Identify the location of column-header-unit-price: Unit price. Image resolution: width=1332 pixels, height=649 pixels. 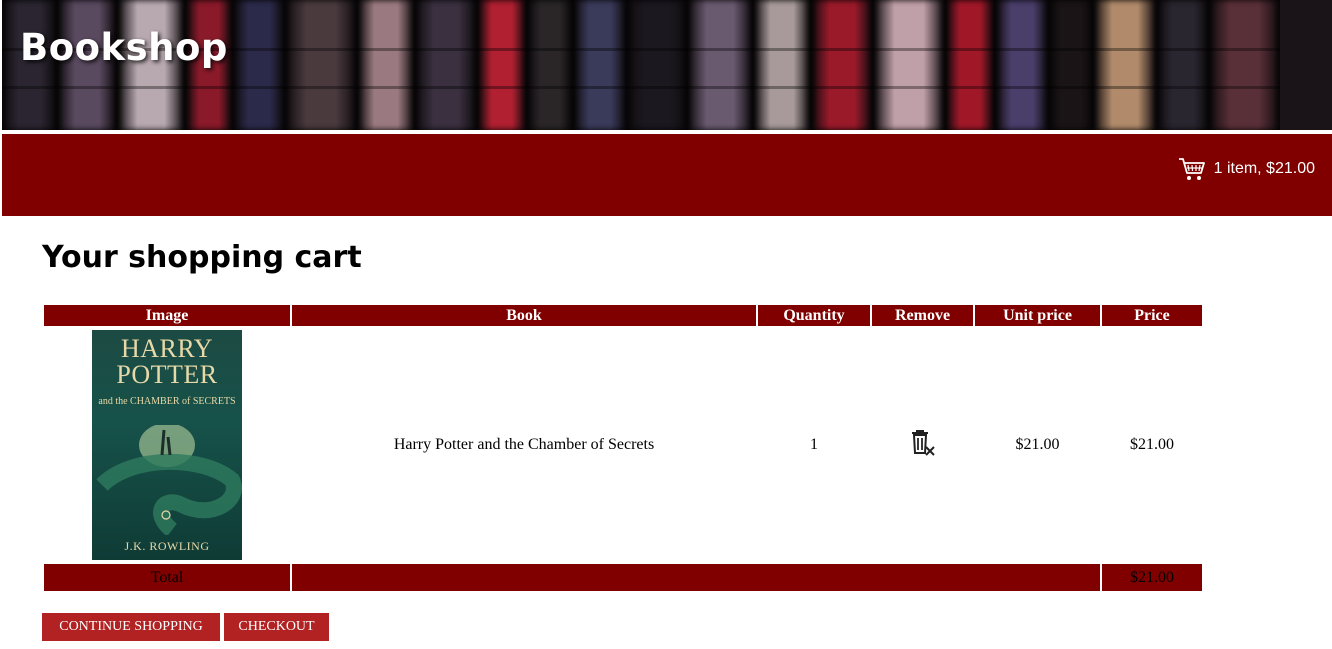
(1037, 315).